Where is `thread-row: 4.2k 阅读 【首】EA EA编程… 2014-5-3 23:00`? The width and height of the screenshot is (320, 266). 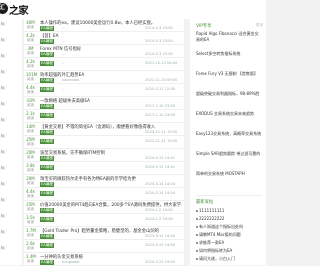
thread-row: 4.2k 阅读 【首】EA EA编程… 2014-5-3 23:00 is located at coordinates (104, 38).